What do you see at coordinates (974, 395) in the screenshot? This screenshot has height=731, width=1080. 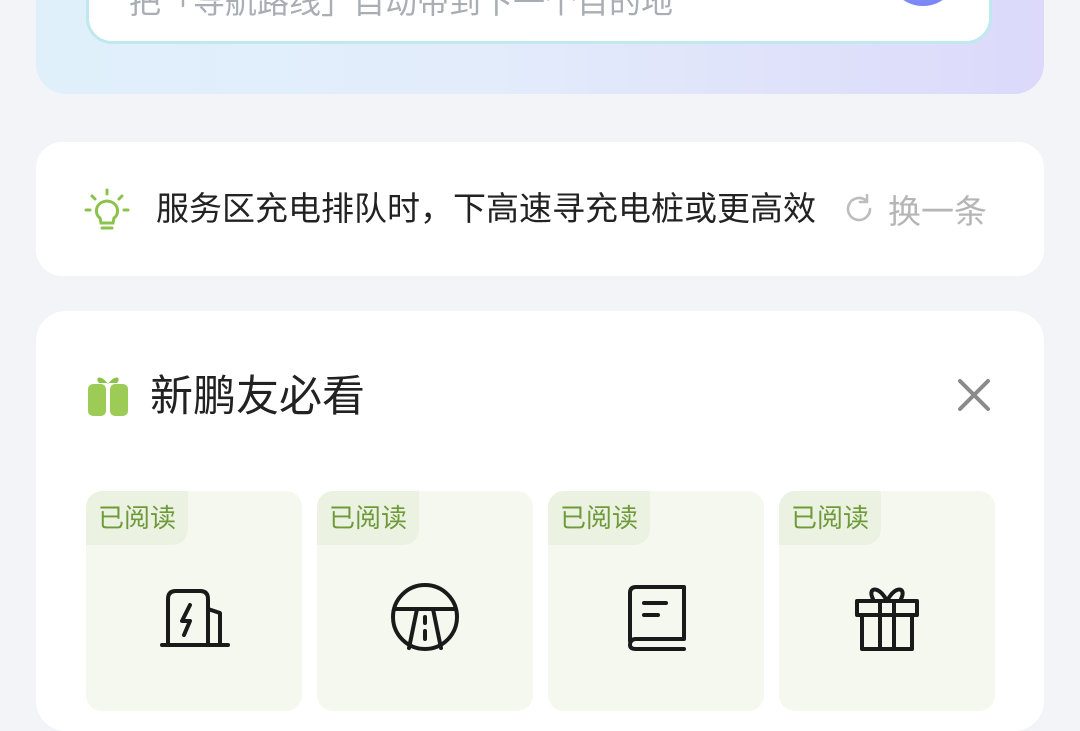 I see `close-icon` at bounding box center [974, 395].